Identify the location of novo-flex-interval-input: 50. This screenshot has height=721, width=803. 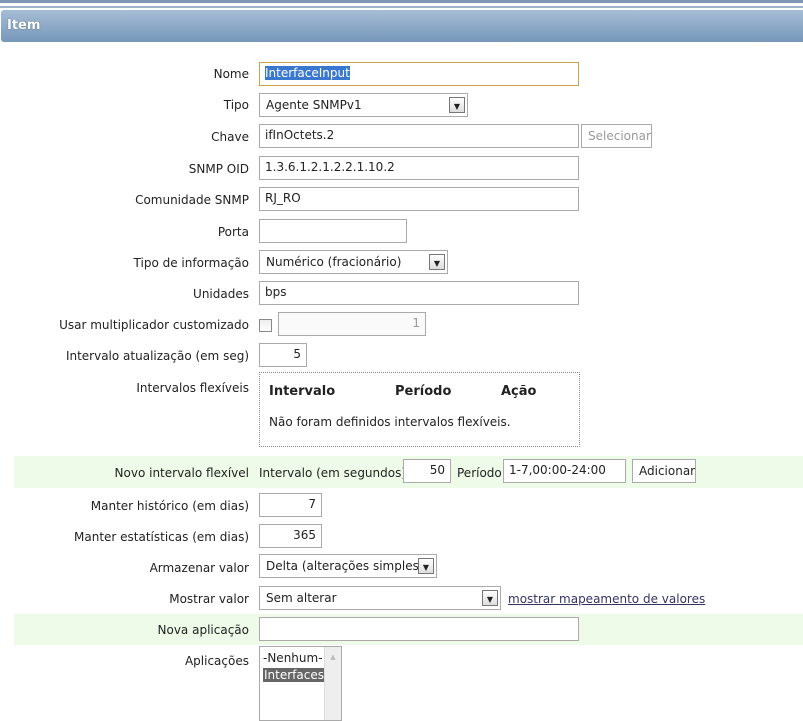
(427, 471).